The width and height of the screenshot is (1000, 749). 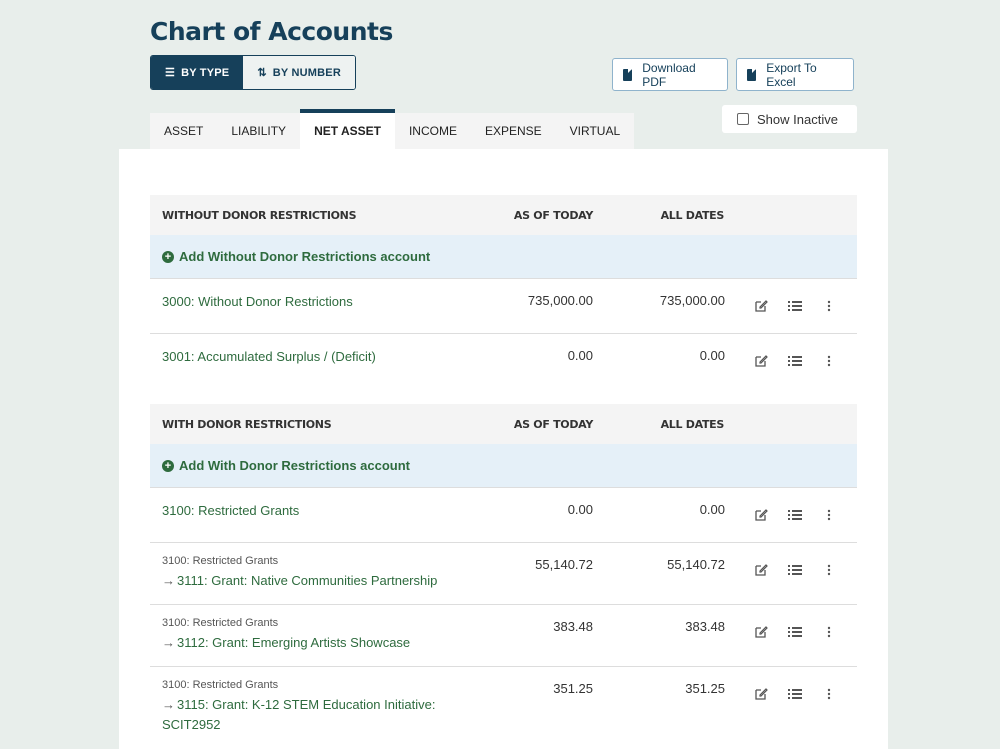 I want to click on export-excel-label: Export To Excel, so click(x=791, y=74).